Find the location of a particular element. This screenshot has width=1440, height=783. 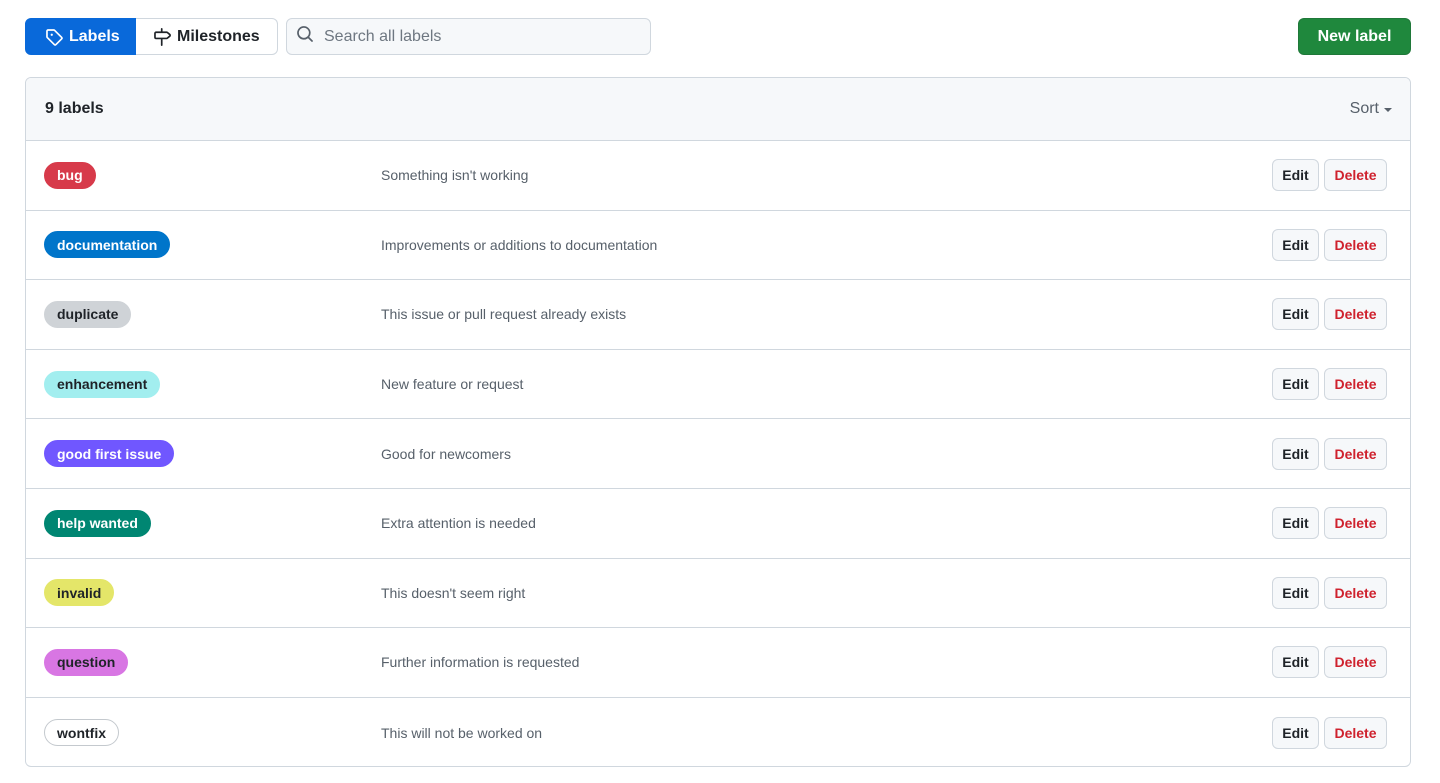

tab-milestones: Milestones is located at coordinates (207, 36).